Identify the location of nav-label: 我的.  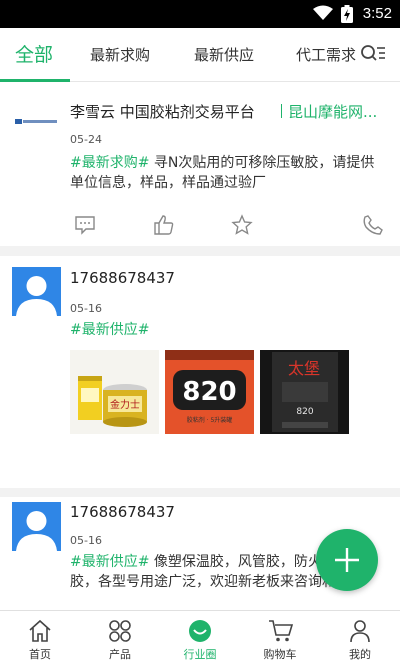
(360, 654).